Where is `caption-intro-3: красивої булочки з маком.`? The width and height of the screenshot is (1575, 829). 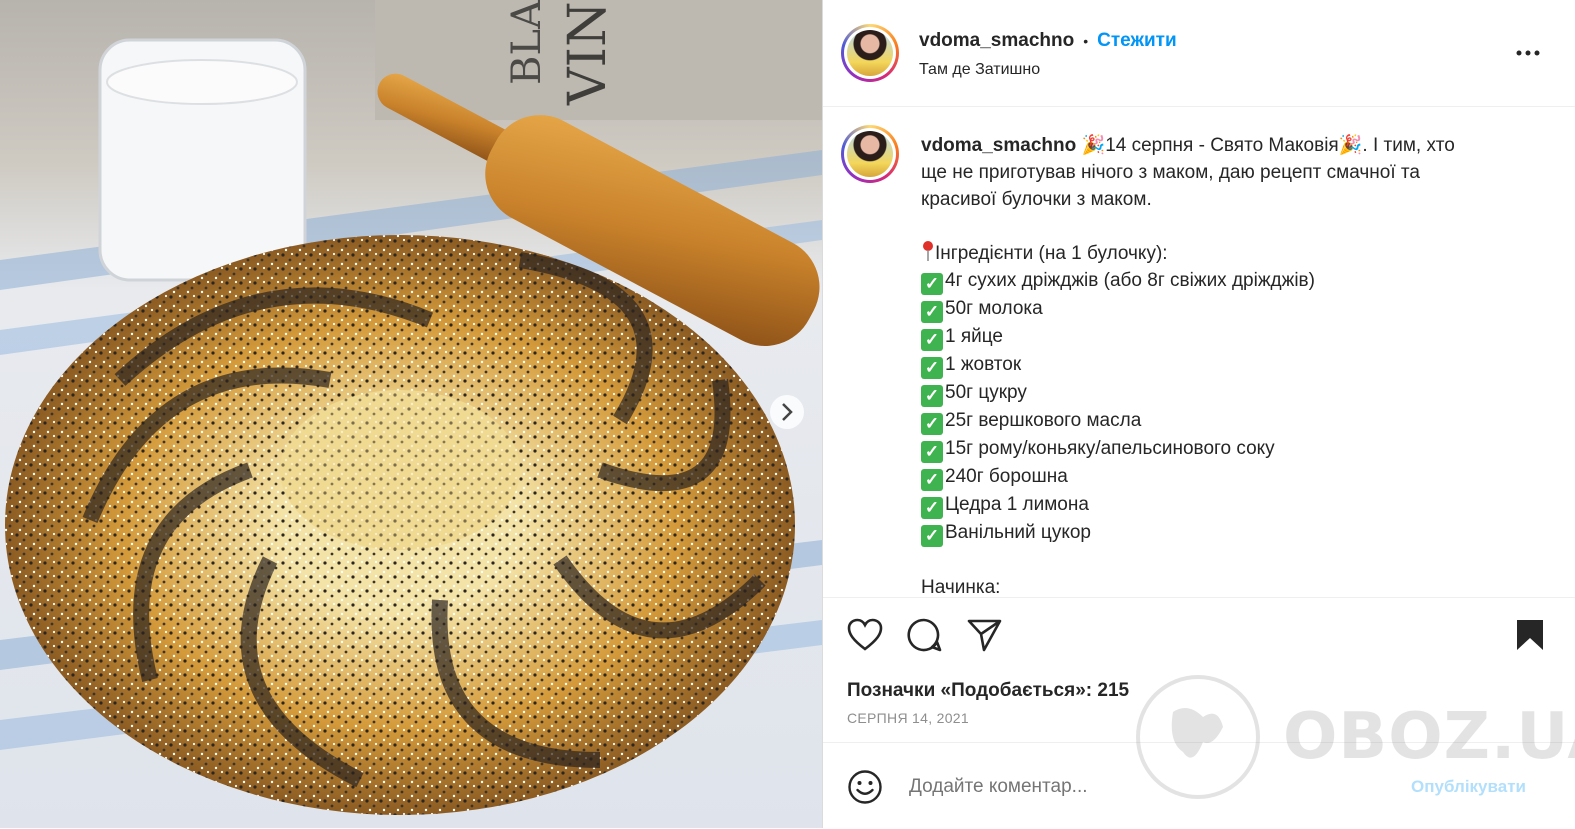 caption-intro-3: красивої булочки з маком. is located at coordinates (1036, 199).